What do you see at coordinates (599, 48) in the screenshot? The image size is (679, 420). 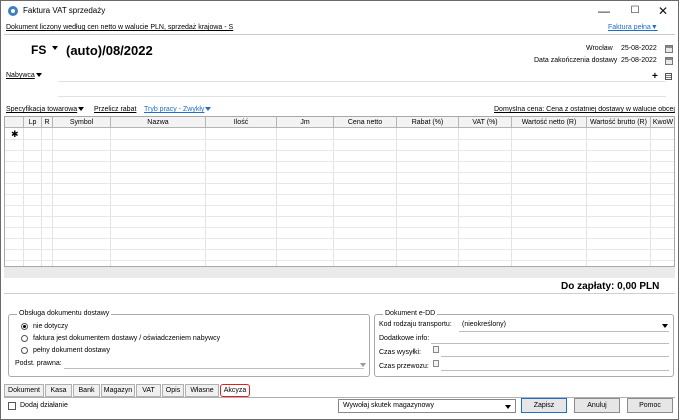 I see `issue-place: Wrocław` at bounding box center [599, 48].